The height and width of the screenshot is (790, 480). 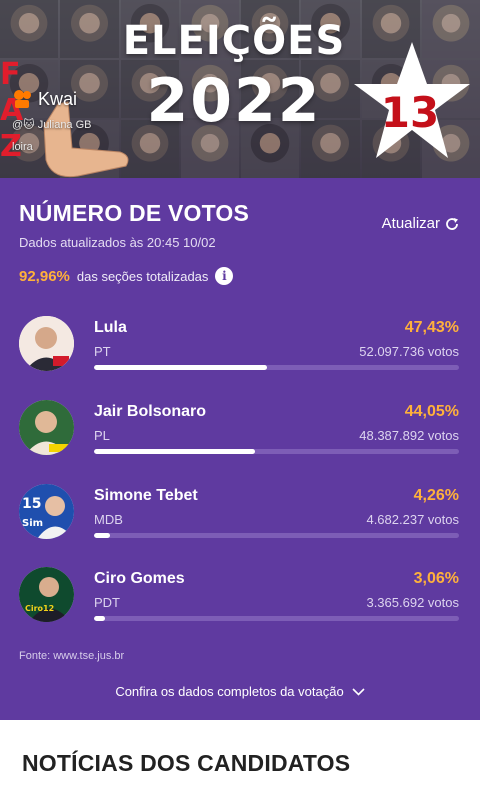 I want to click on candidate-party: PL, so click(x=102, y=435).